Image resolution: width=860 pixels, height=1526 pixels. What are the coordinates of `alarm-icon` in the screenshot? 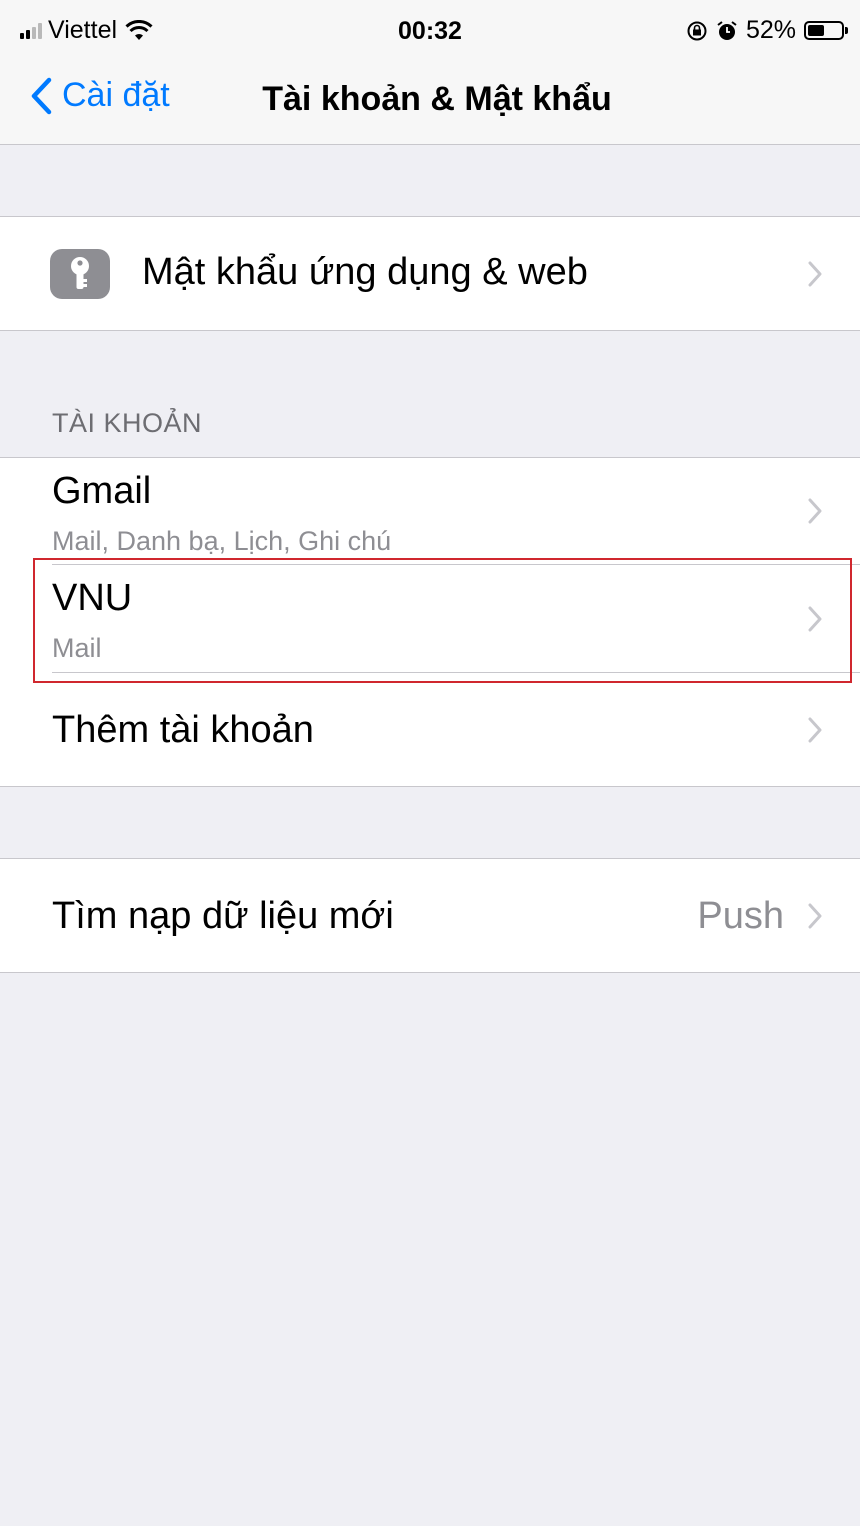 It's located at (727, 30).